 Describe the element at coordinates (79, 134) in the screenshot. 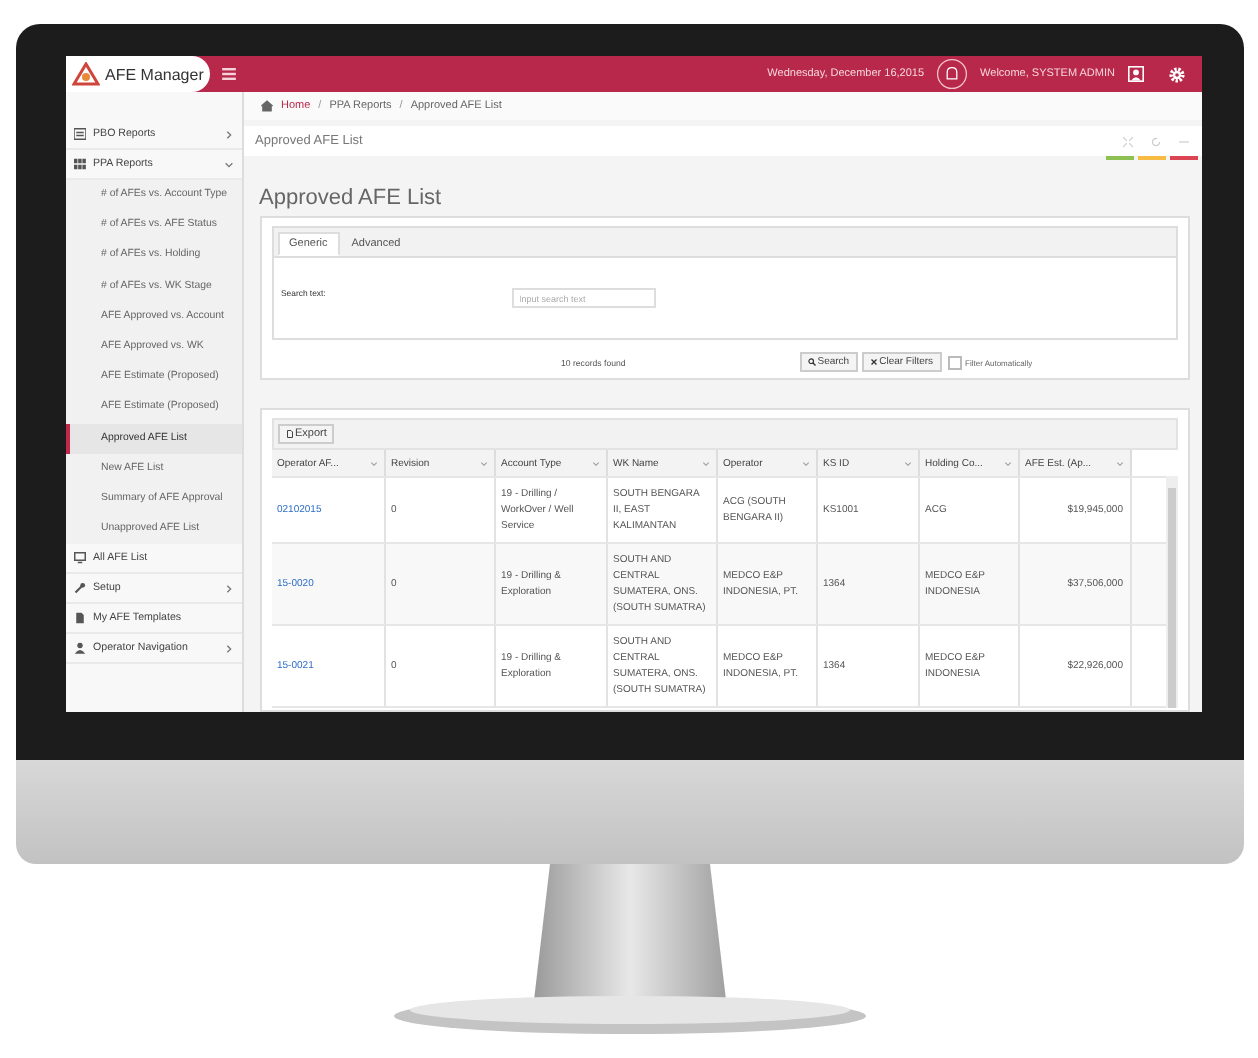

I see `list-icon` at that location.